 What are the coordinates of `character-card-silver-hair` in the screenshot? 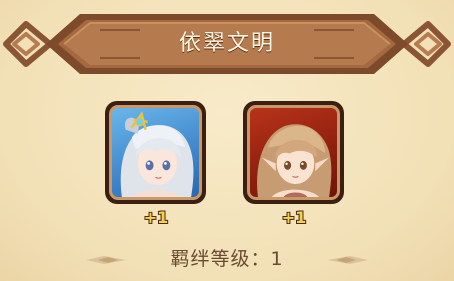 It's located at (155, 152).